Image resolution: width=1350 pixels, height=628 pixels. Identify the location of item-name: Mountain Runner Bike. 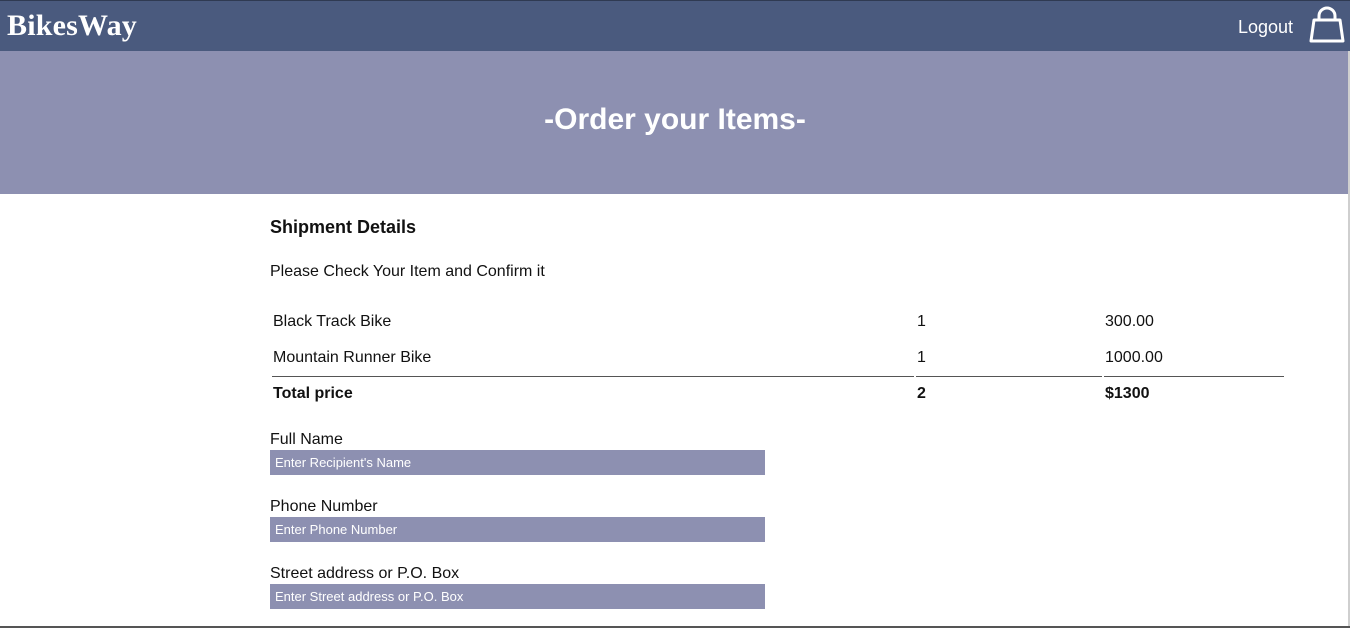
(352, 357).